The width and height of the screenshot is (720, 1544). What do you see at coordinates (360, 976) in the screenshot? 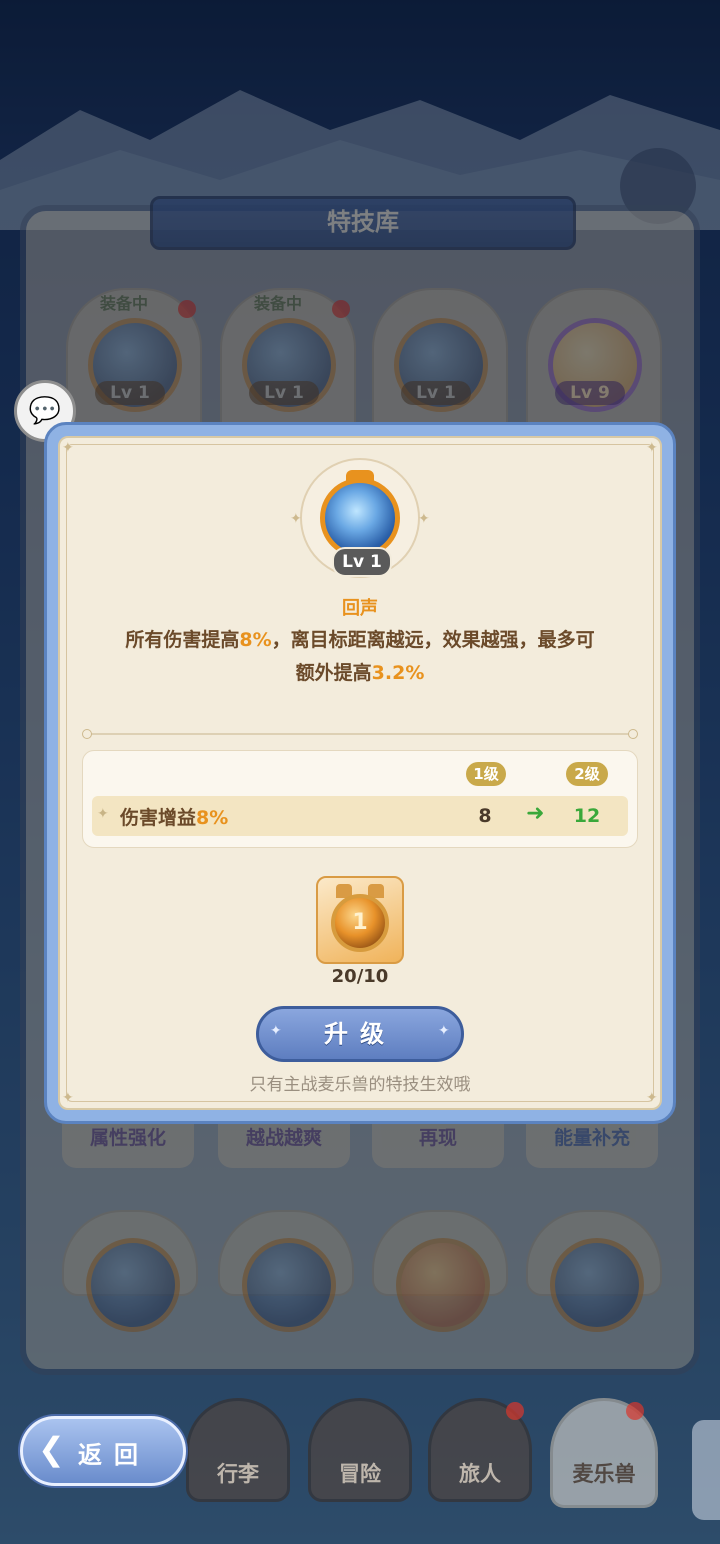
I see `material-count: 20/10` at bounding box center [360, 976].